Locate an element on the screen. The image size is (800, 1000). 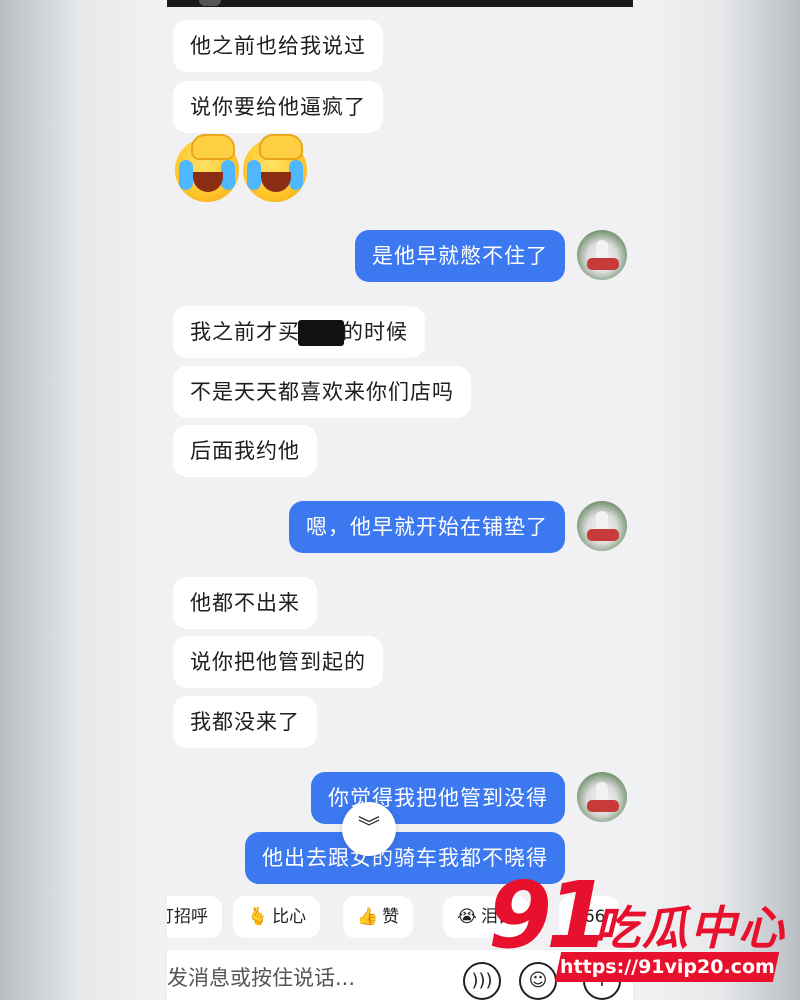
redaction-mark is located at coordinates (321, 333).